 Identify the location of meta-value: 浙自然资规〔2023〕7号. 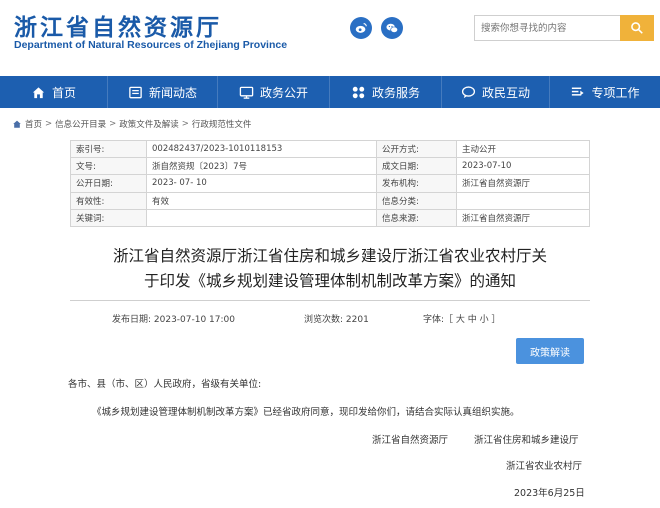
(261, 166).